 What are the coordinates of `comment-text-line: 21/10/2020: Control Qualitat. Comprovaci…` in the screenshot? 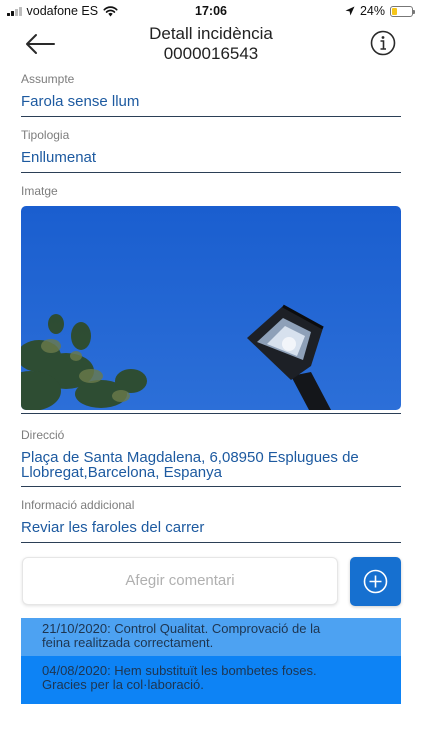 It's located at (181, 628).